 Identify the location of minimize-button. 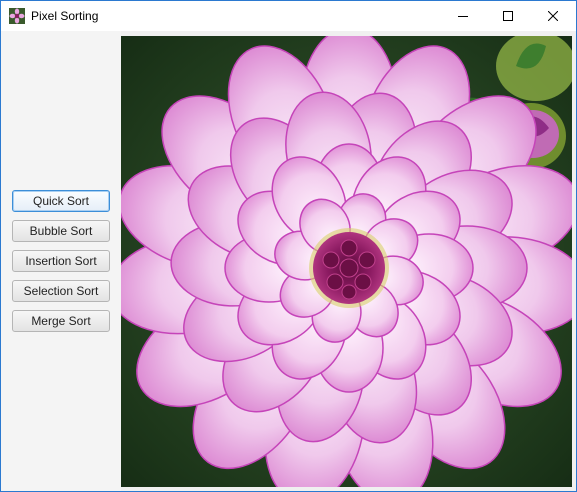
(463, 16).